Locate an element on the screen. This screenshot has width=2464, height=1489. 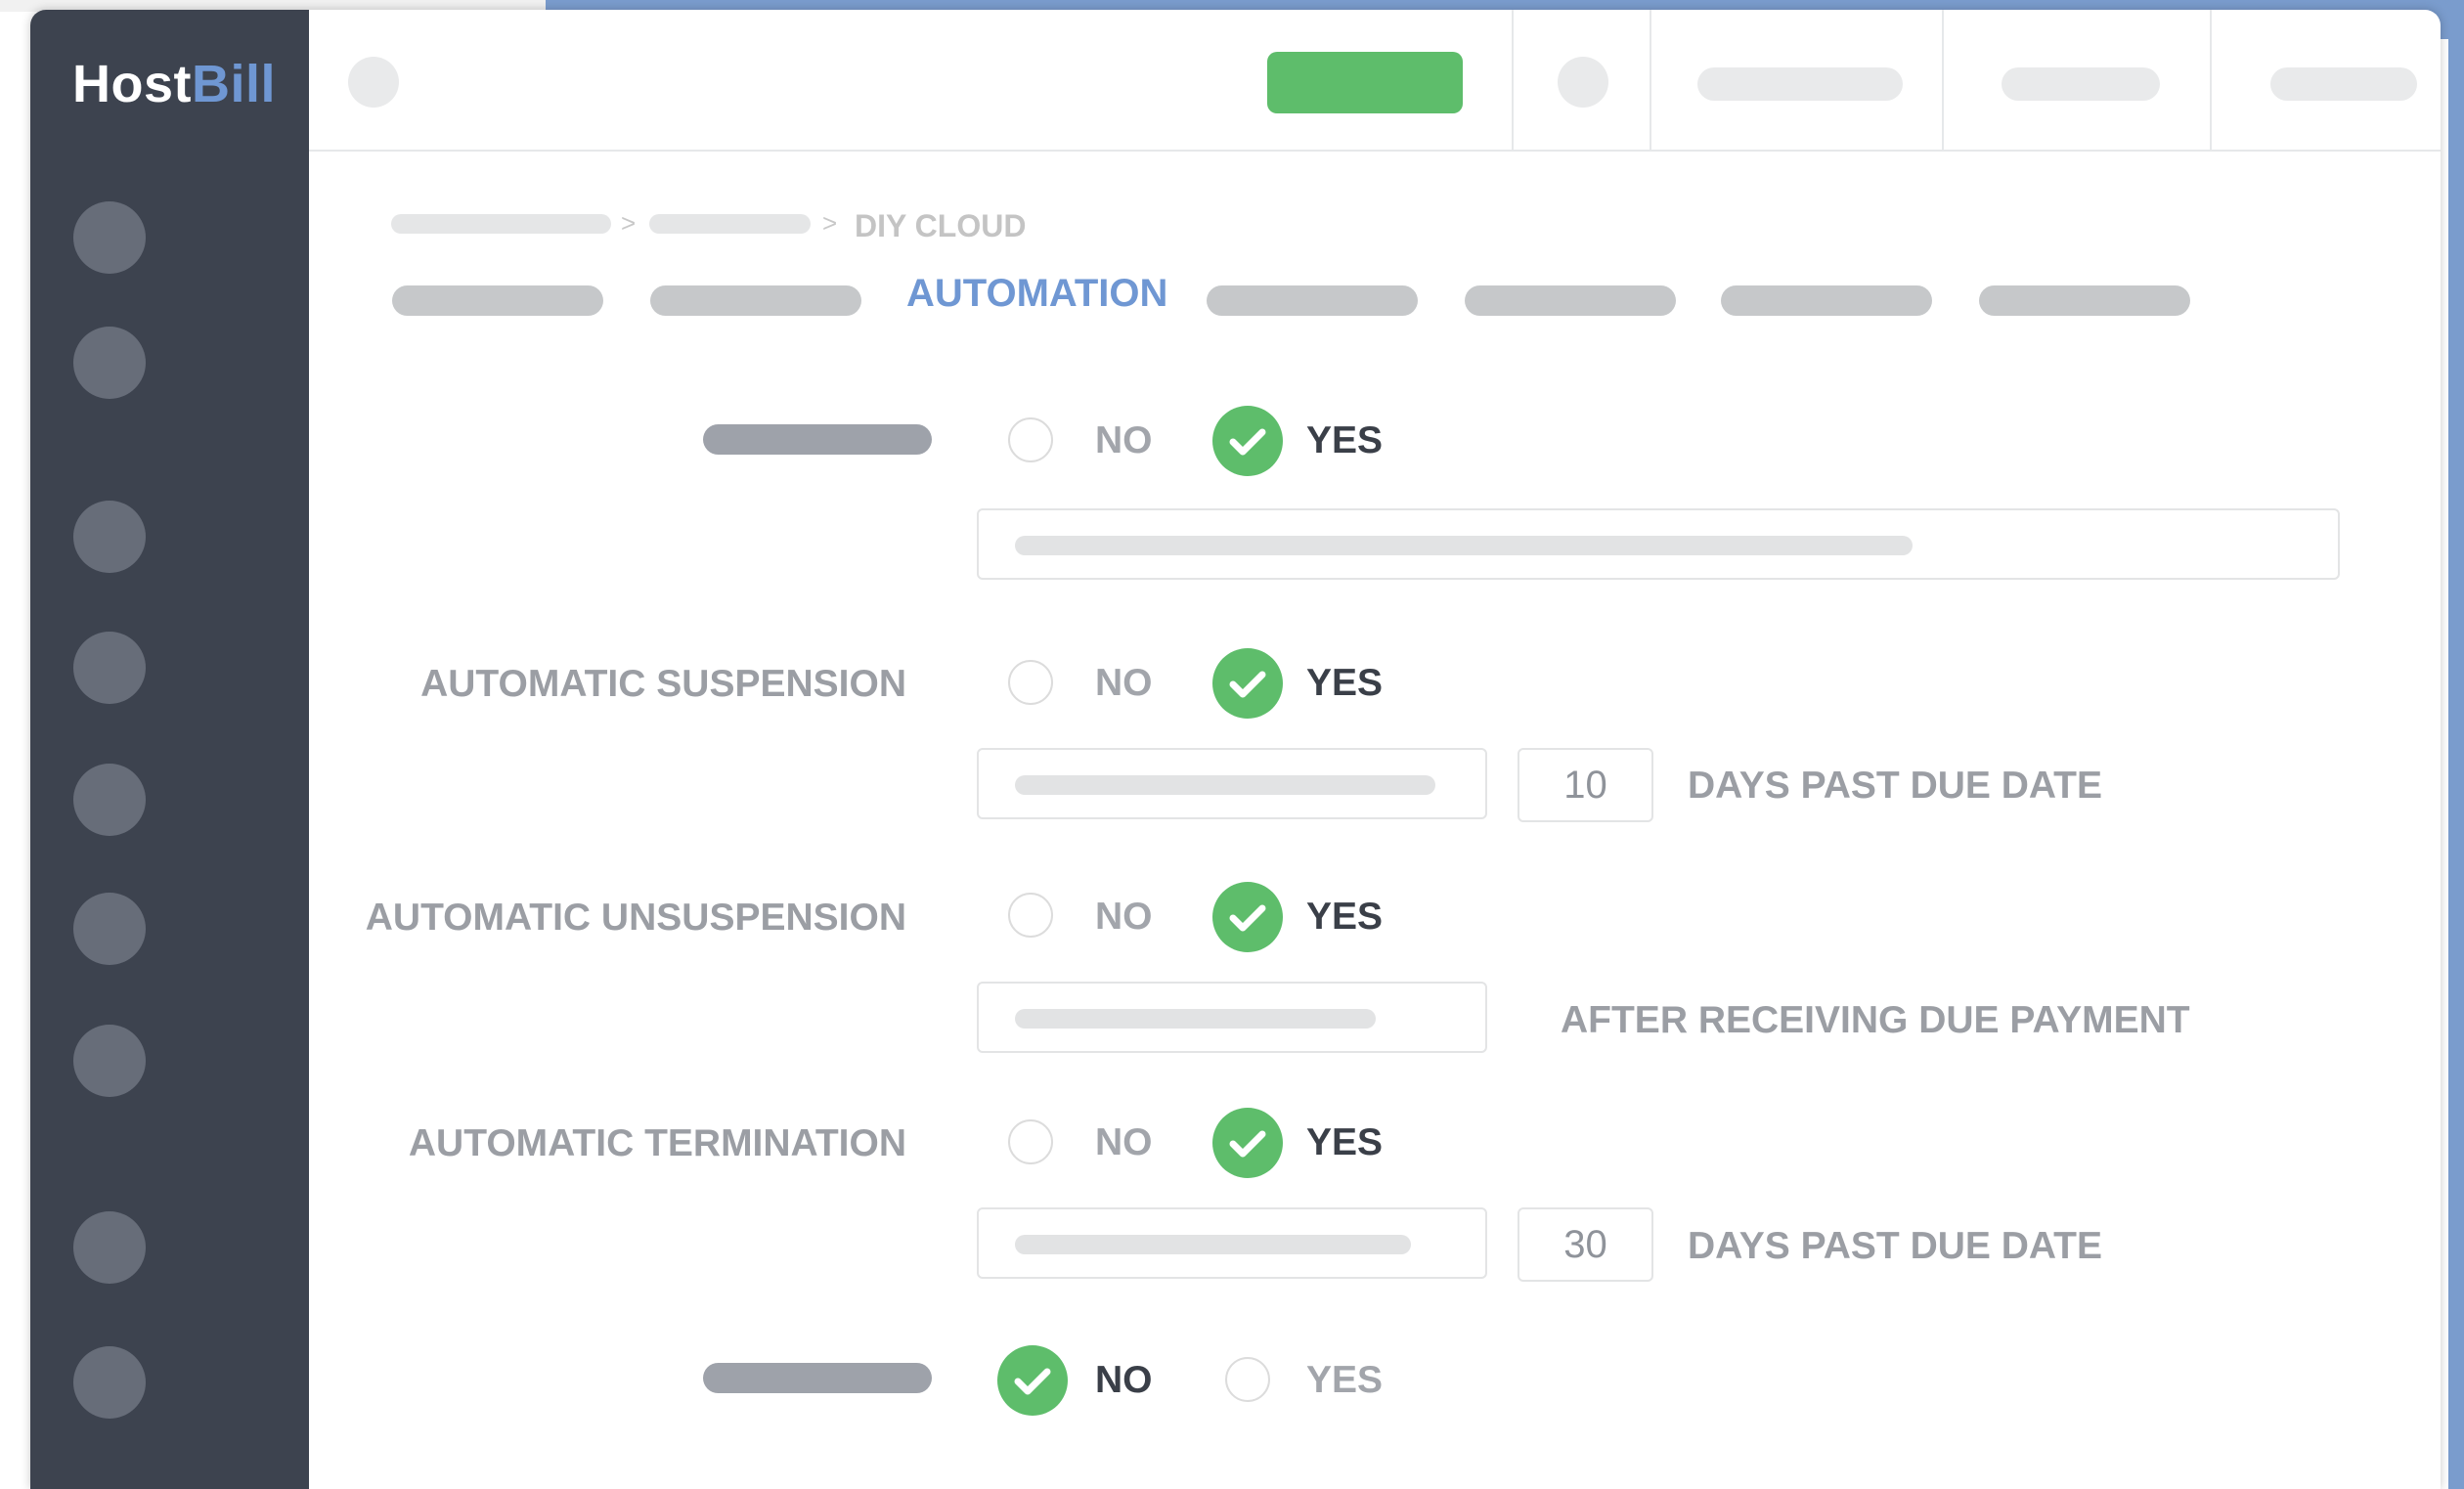
logo-part-bill: Bill is located at coordinates (234, 84).